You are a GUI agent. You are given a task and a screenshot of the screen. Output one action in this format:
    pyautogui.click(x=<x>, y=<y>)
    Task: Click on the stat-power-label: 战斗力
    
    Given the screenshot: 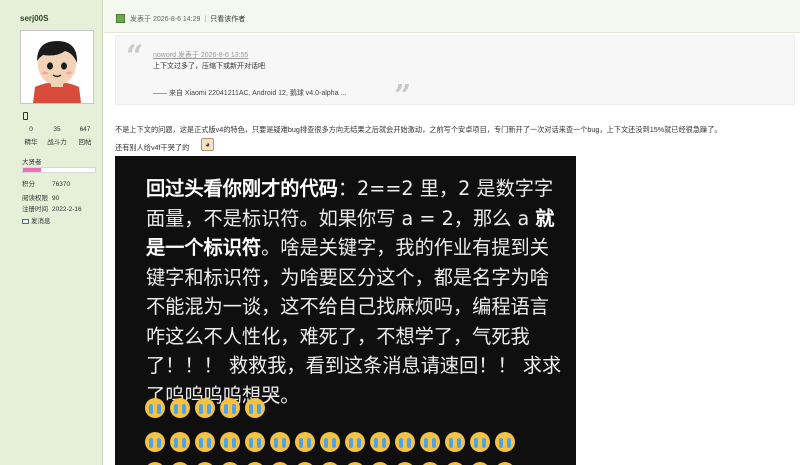 What is the action you would take?
    pyautogui.click(x=57, y=142)
    